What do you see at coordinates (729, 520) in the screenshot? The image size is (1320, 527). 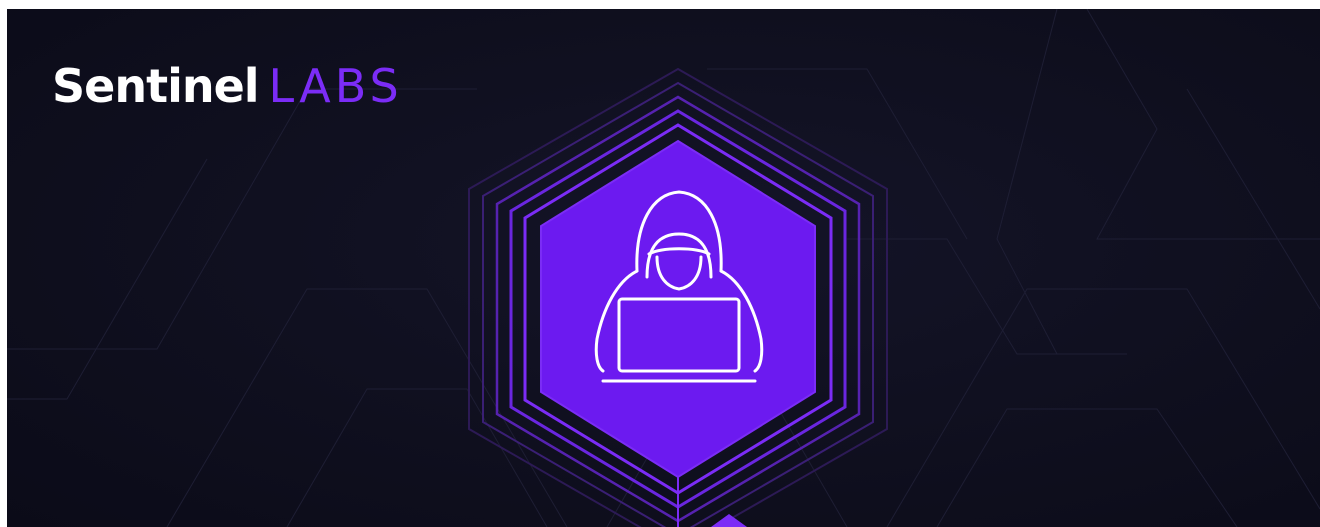 I see `diamond-marker` at bounding box center [729, 520].